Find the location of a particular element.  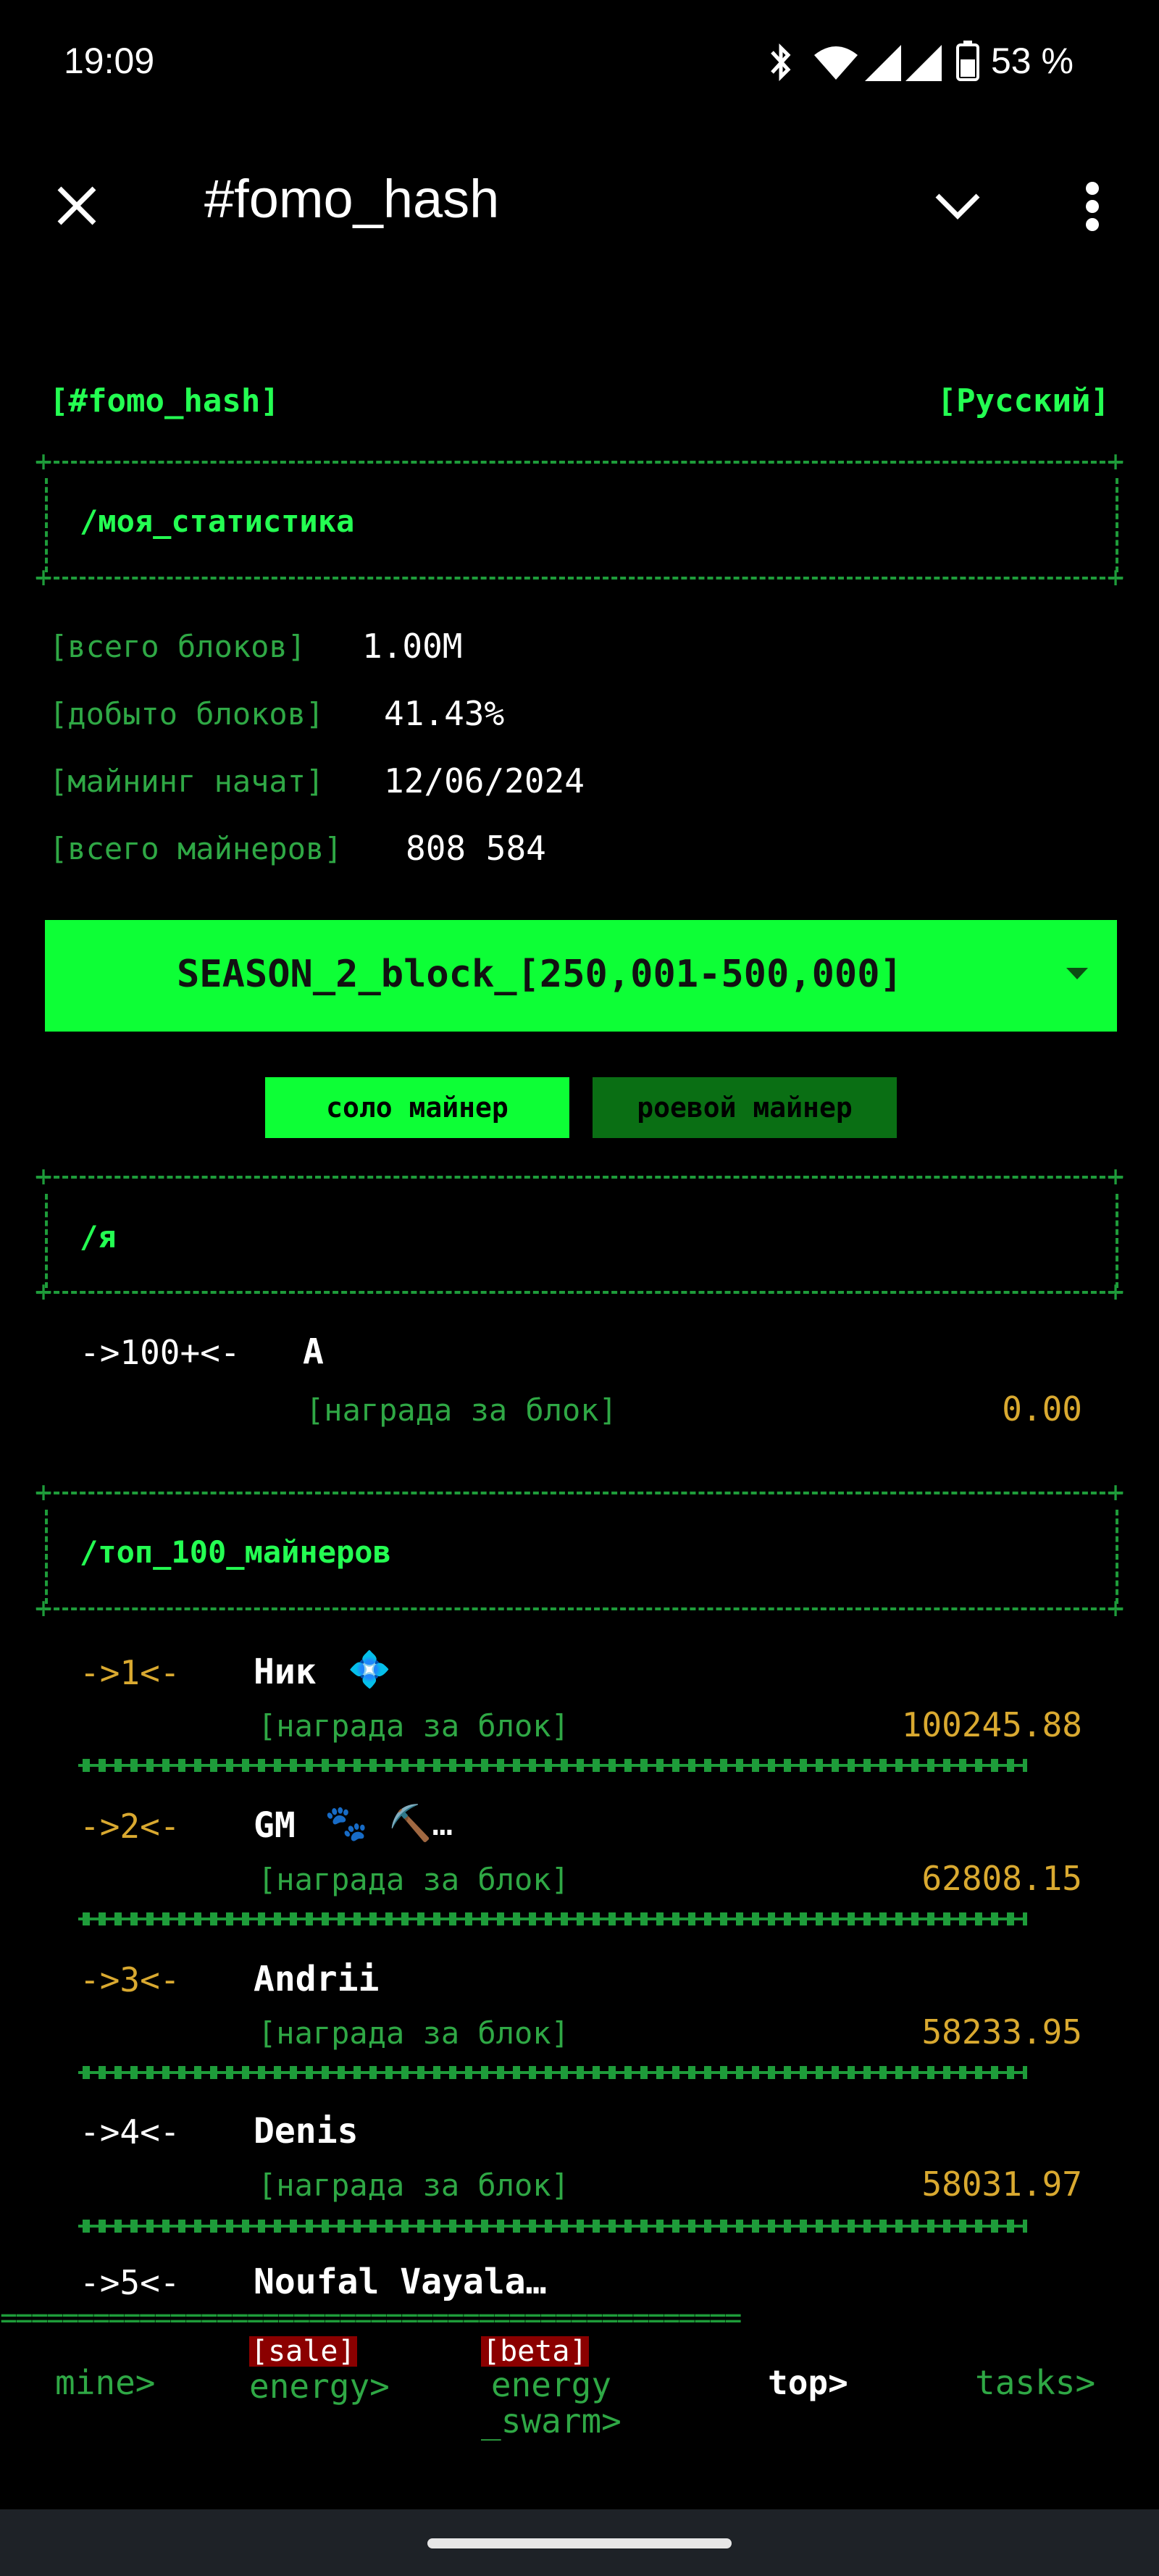

nav-energy-swarm: [beta] energy _swarm> is located at coordinates (551, 2387).